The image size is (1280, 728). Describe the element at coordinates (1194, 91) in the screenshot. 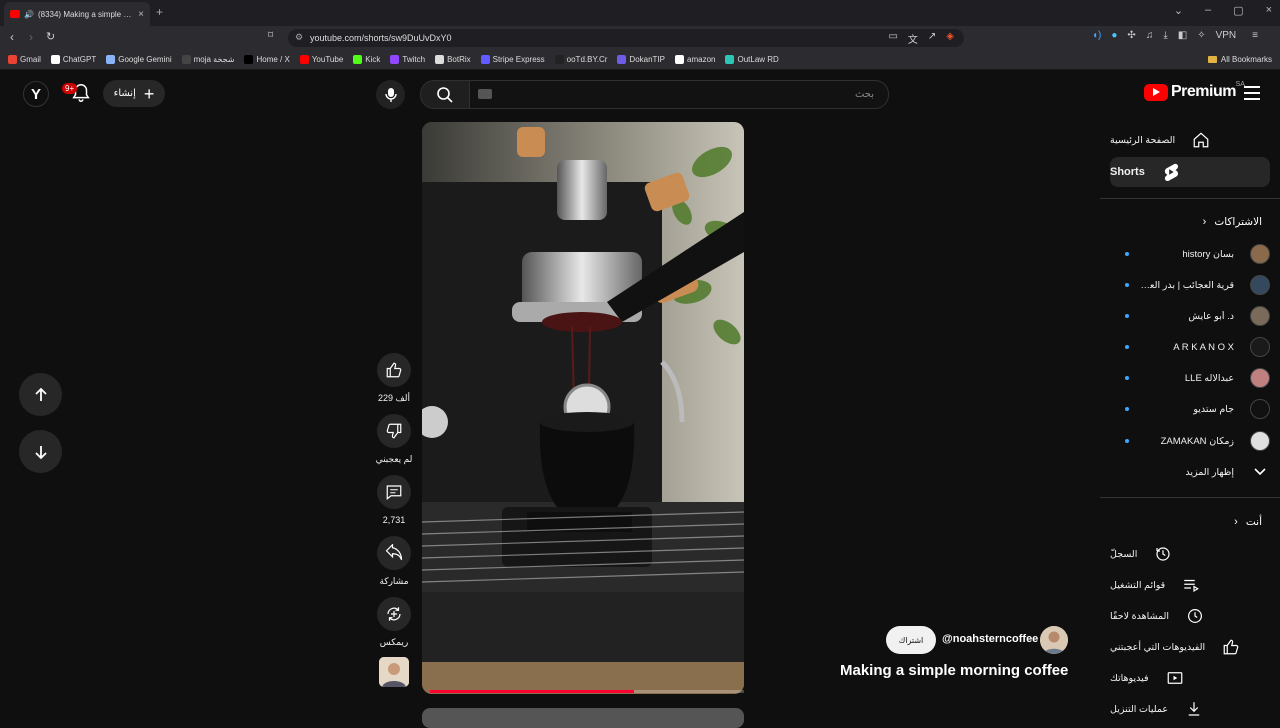

I see `youtube-premium-logo: Premium SA` at that location.